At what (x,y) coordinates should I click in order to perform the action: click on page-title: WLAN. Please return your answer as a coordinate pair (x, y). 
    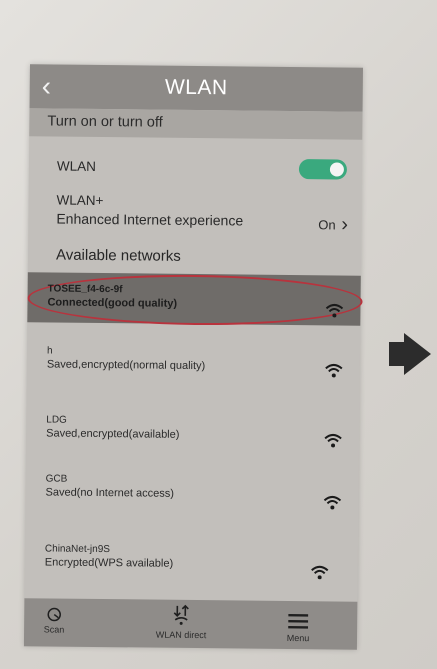
    Looking at the image, I should click on (196, 87).